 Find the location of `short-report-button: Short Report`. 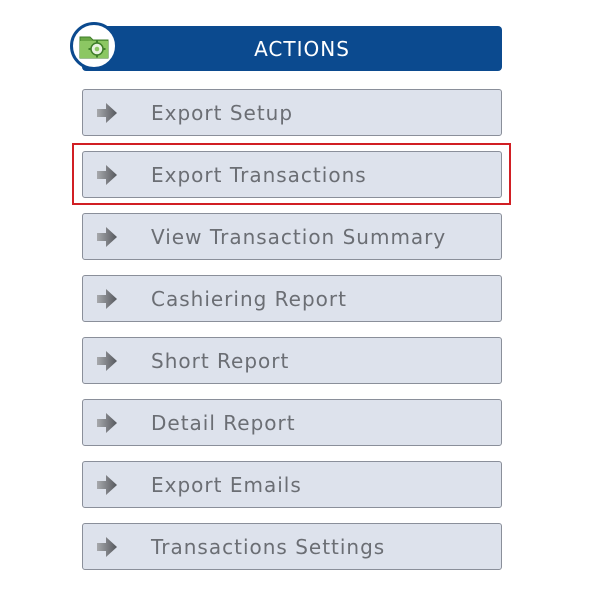

short-report-button: Short Report is located at coordinates (292, 360).